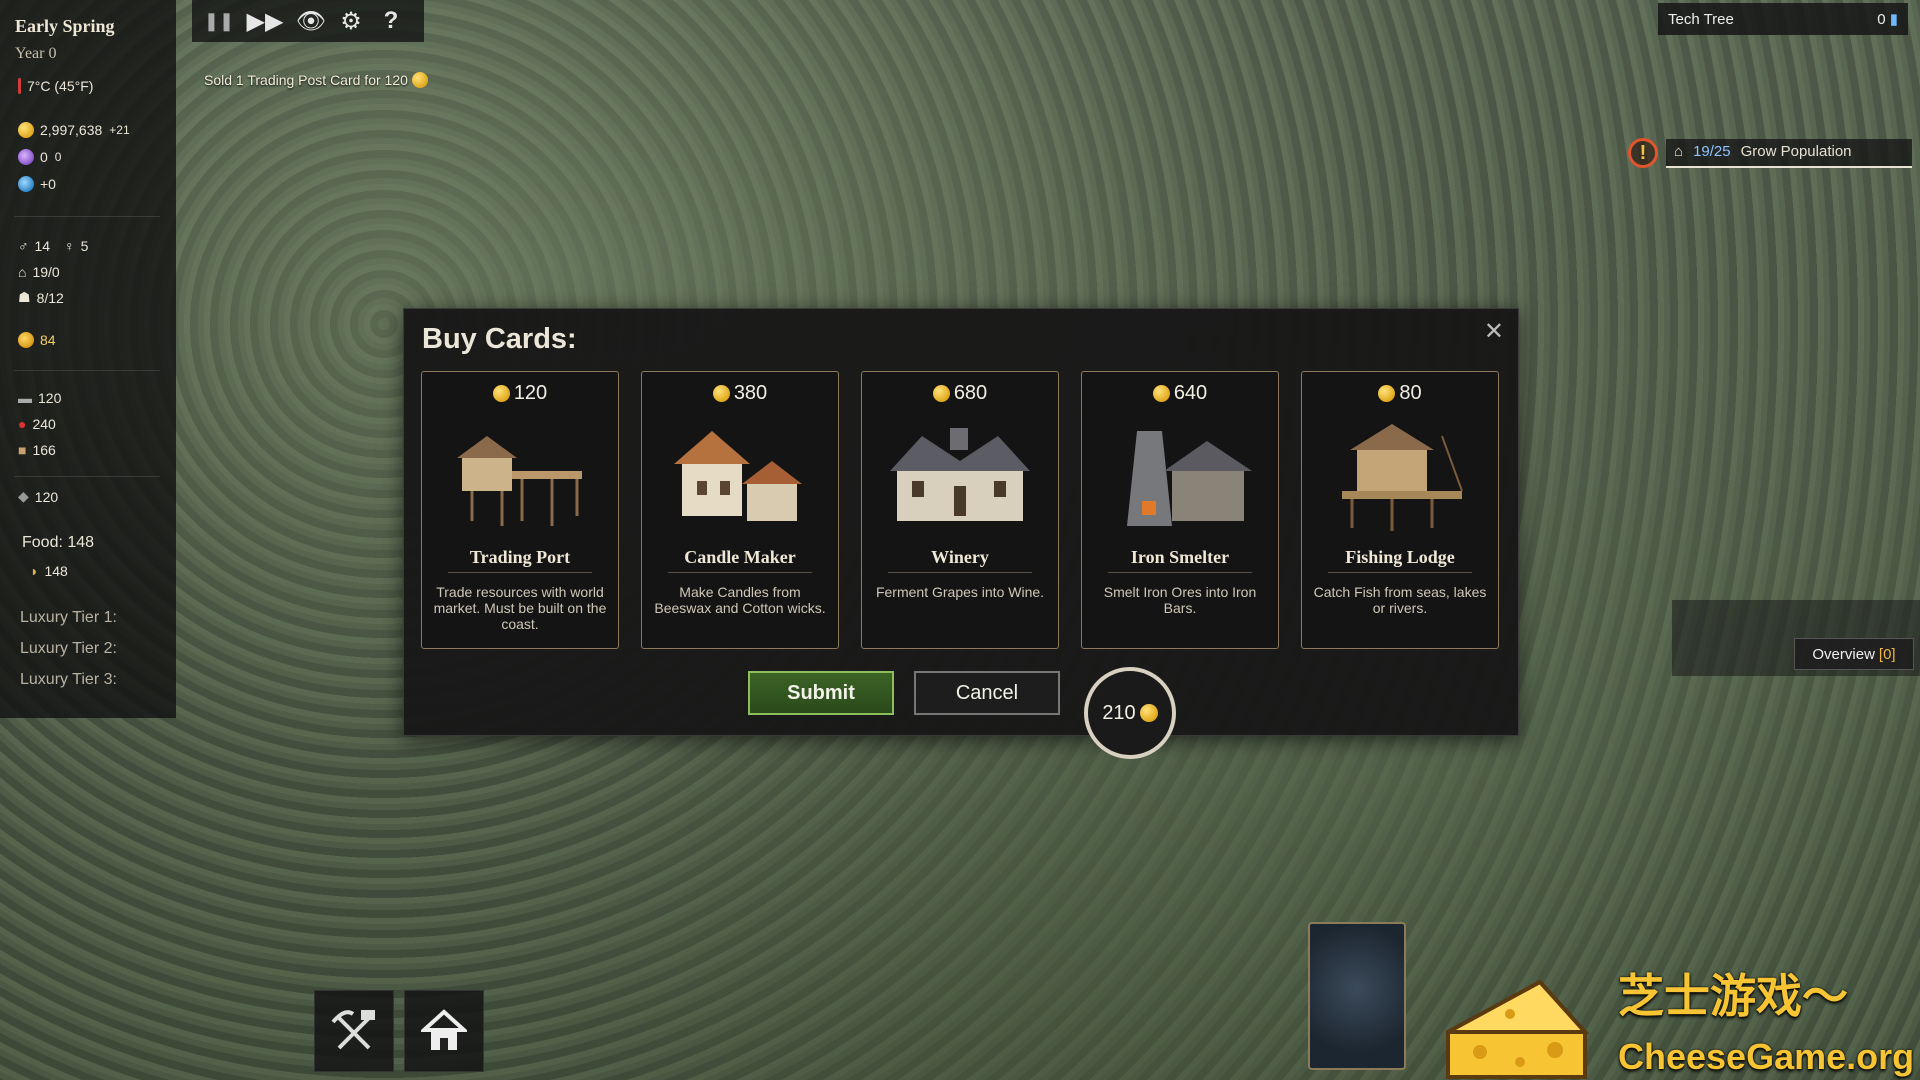 The height and width of the screenshot is (1080, 1920). Describe the element at coordinates (48, 340) in the screenshot. I see `happiness-value: 84` at that location.